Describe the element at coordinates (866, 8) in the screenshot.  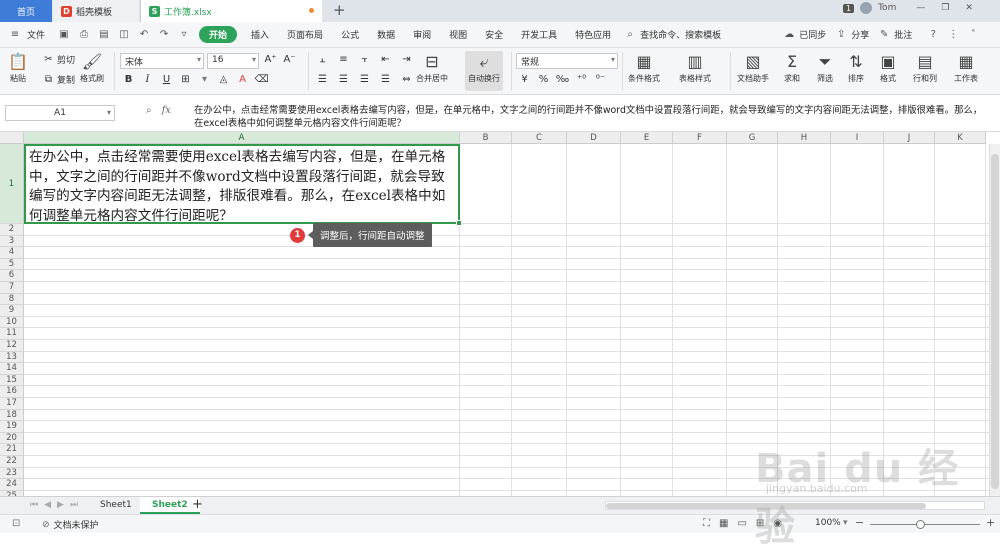
I see `avatar` at that location.